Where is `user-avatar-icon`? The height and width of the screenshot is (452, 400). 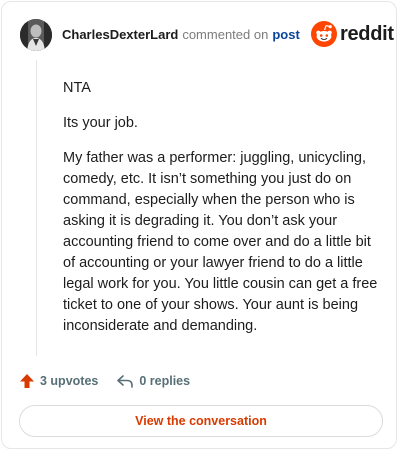 user-avatar-icon is located at coordinates (36, 35).